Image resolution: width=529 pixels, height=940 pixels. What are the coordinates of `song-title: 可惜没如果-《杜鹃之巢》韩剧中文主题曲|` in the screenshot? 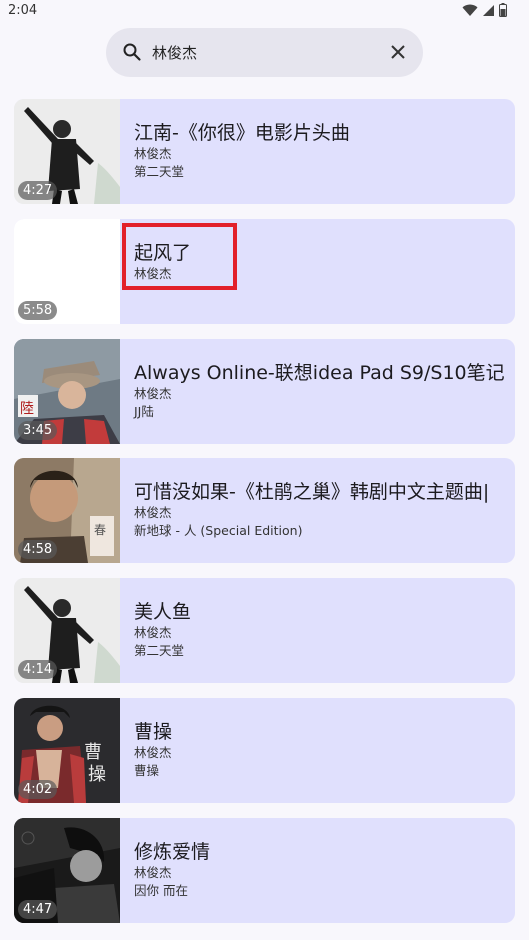 It's located at (312, 492).